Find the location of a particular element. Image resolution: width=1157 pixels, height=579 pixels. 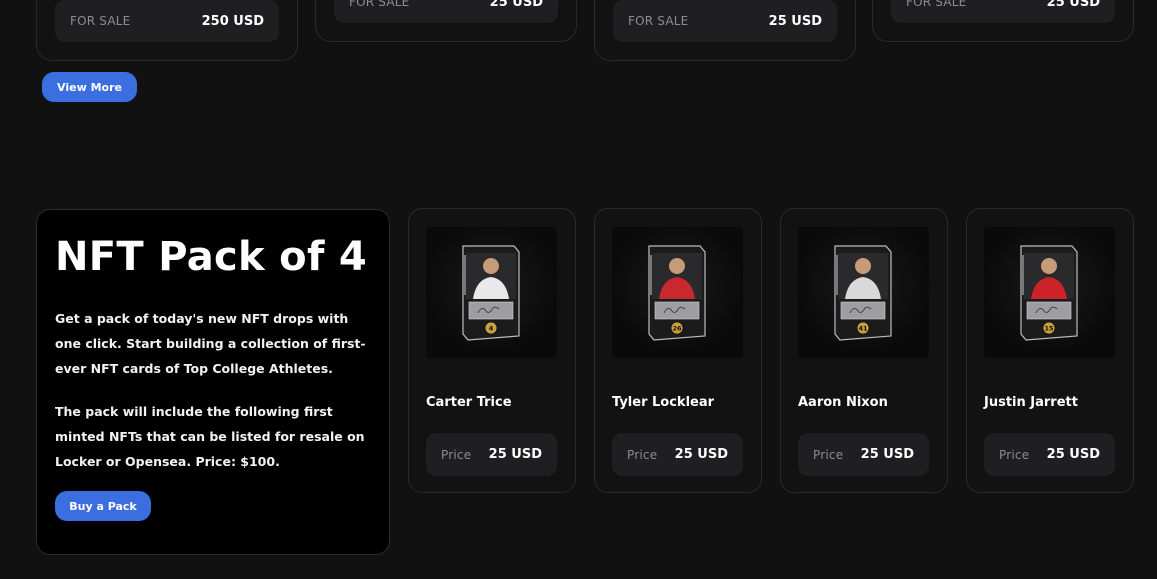

nft-card-artwork: 4 is located at coordinates (491, 293).